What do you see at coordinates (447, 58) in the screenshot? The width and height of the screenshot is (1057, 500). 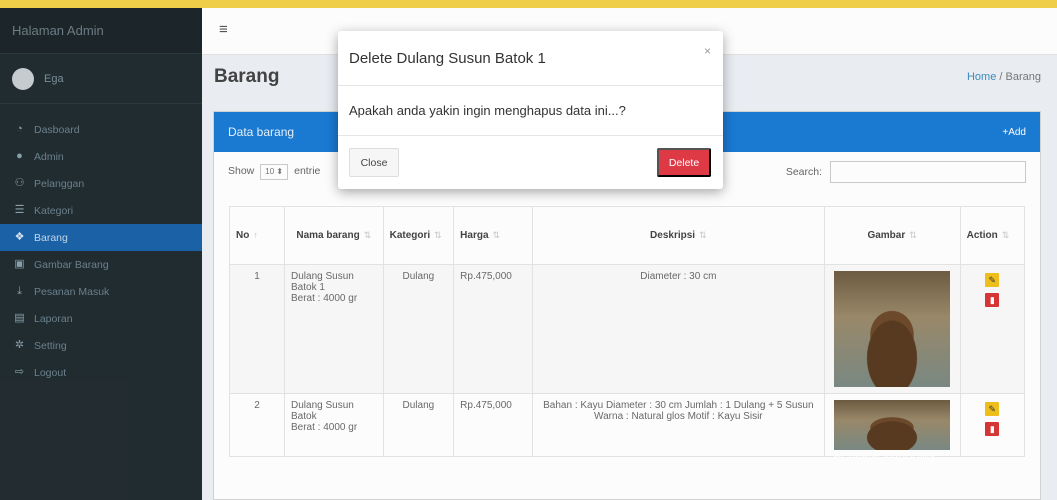 I see `modal-title: Delete Dulang Susun Batok 1` at bounding box center [447, 58].